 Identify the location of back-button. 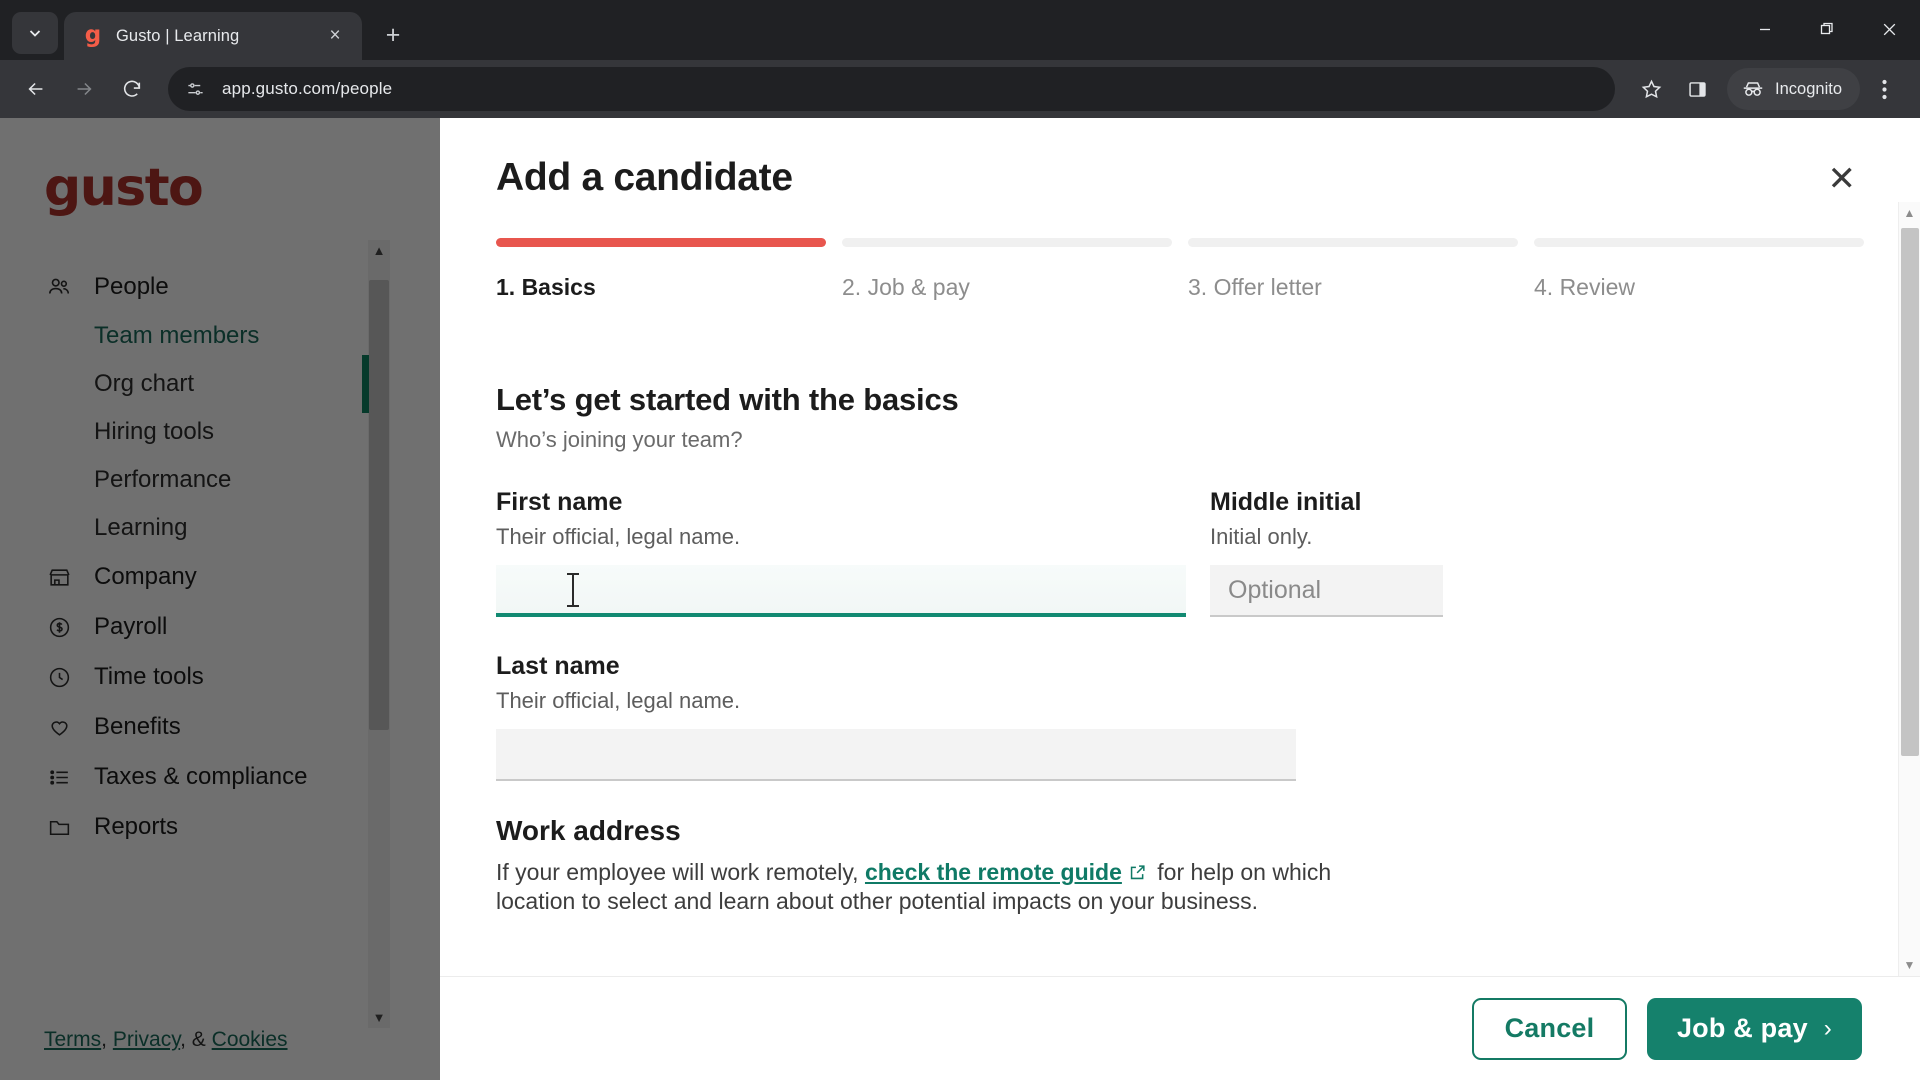
(36, 89).